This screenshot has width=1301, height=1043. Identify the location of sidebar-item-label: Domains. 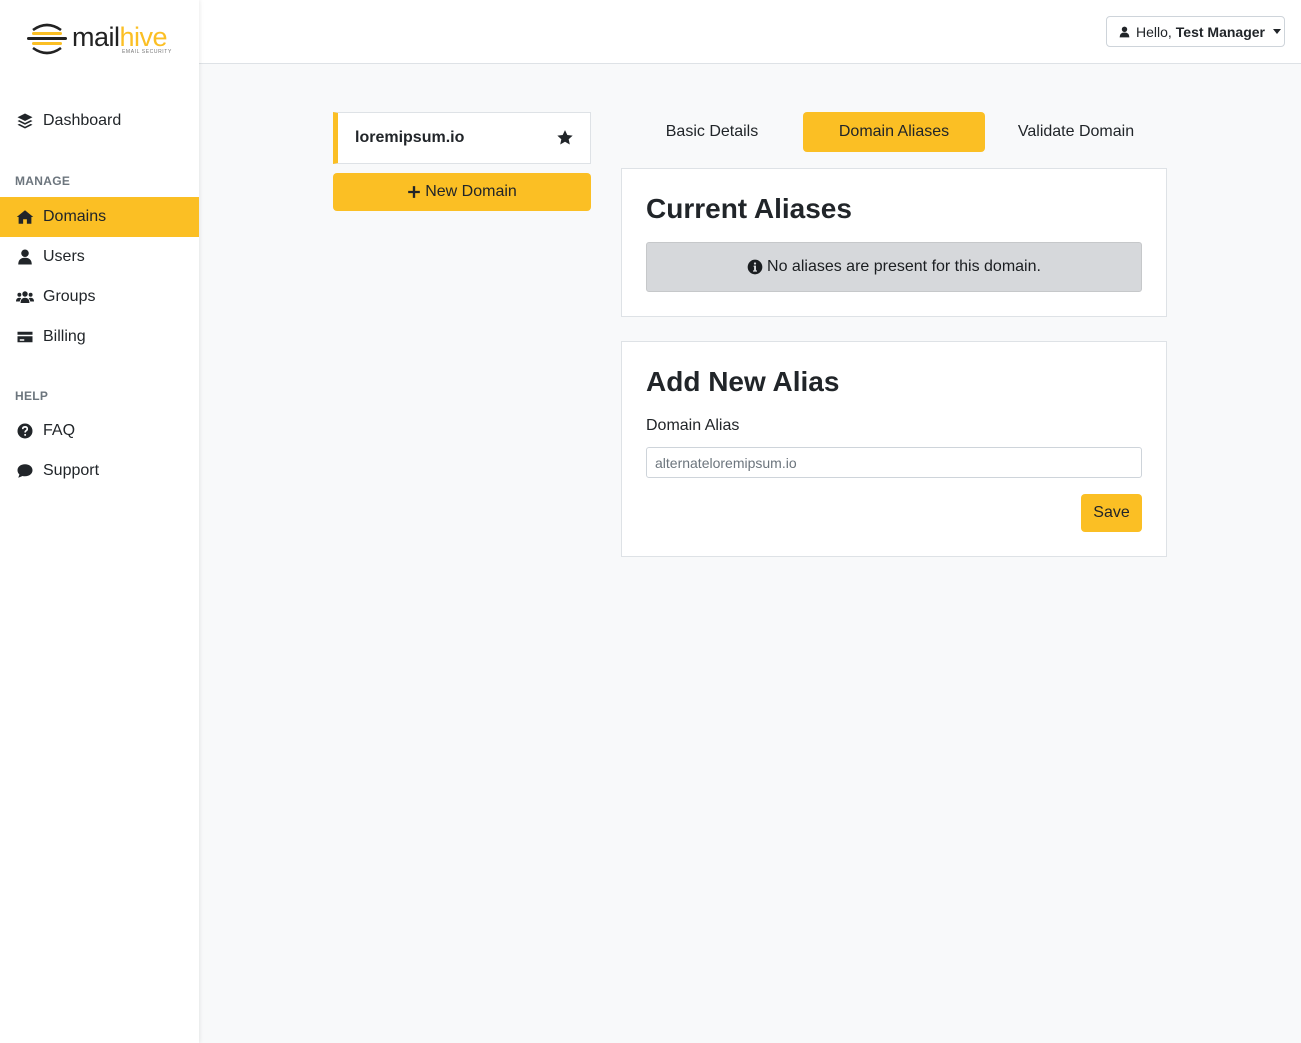
(75, 216).